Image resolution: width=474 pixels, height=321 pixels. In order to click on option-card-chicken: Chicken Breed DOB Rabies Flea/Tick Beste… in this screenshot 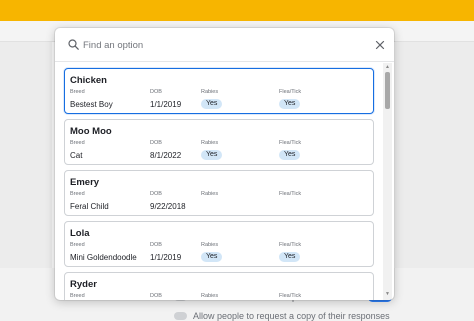, I will do `click(219, 91)`.